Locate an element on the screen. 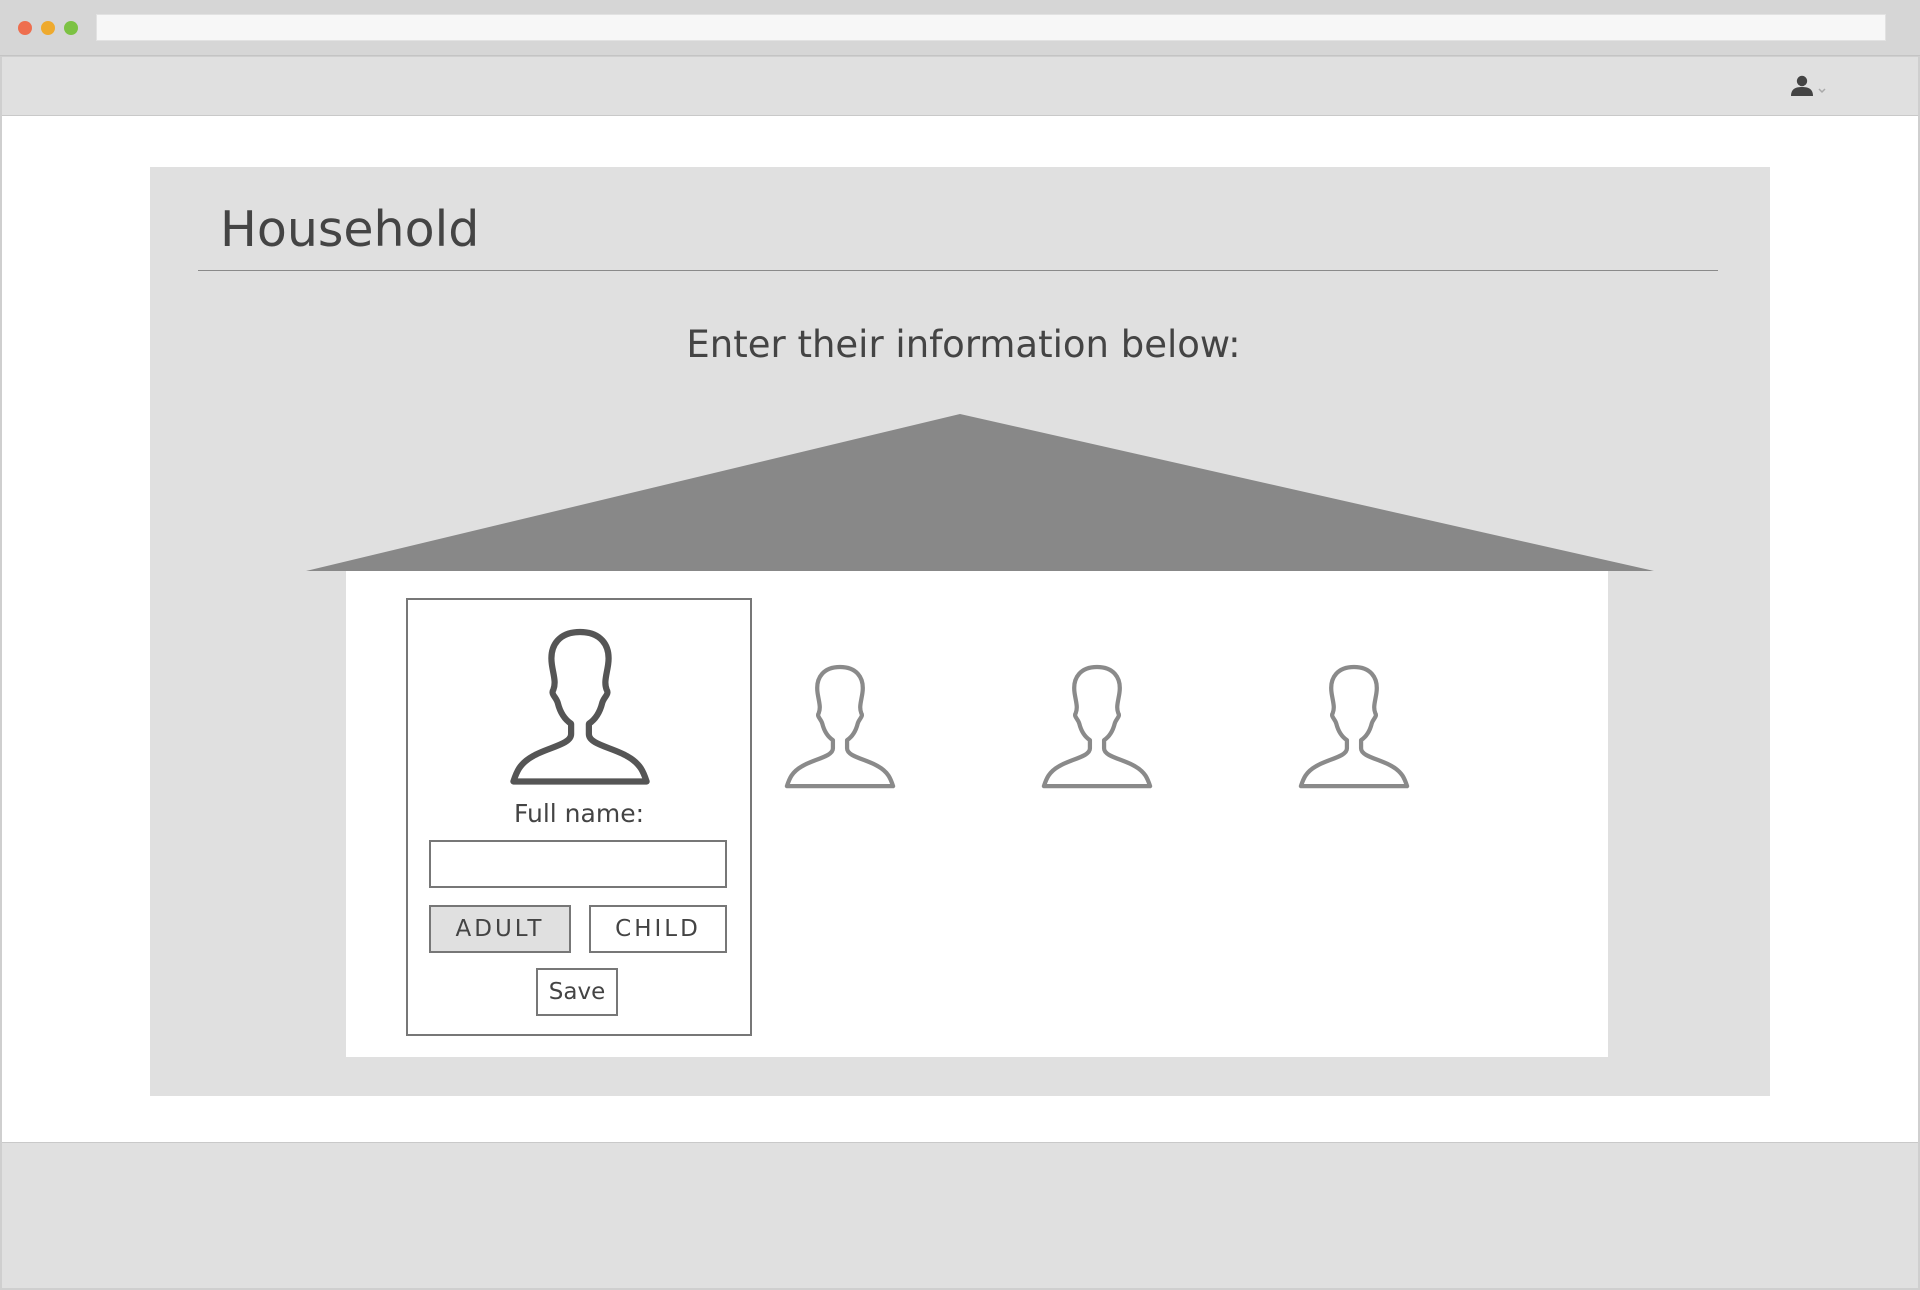  app-footer is located at coordinates (960, 1215).